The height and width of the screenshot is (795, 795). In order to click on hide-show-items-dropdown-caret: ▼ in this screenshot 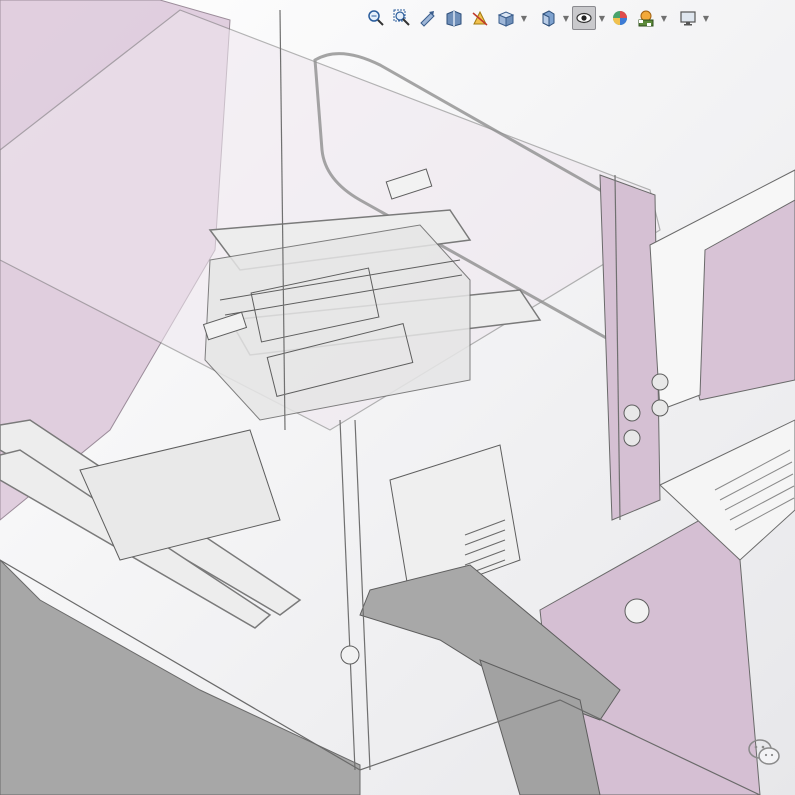, I will do `click(602, 18)`.